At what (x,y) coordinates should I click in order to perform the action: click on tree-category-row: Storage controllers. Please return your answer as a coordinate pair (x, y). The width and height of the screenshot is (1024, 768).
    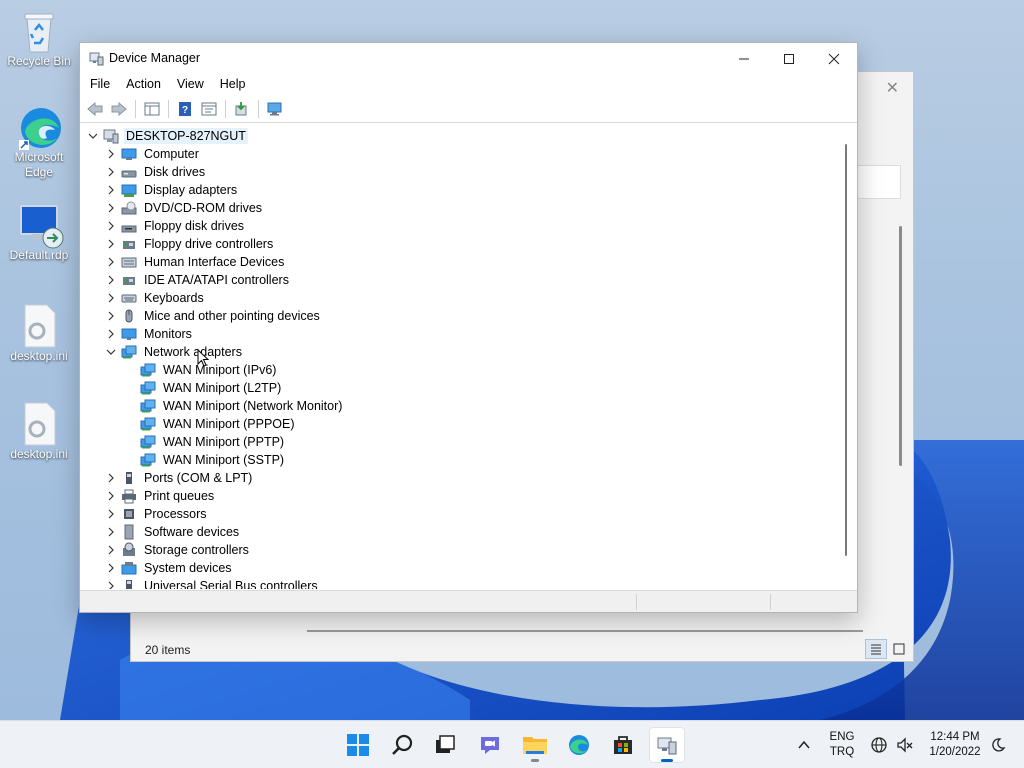
    Looking at the image, I should click on (177, 550).